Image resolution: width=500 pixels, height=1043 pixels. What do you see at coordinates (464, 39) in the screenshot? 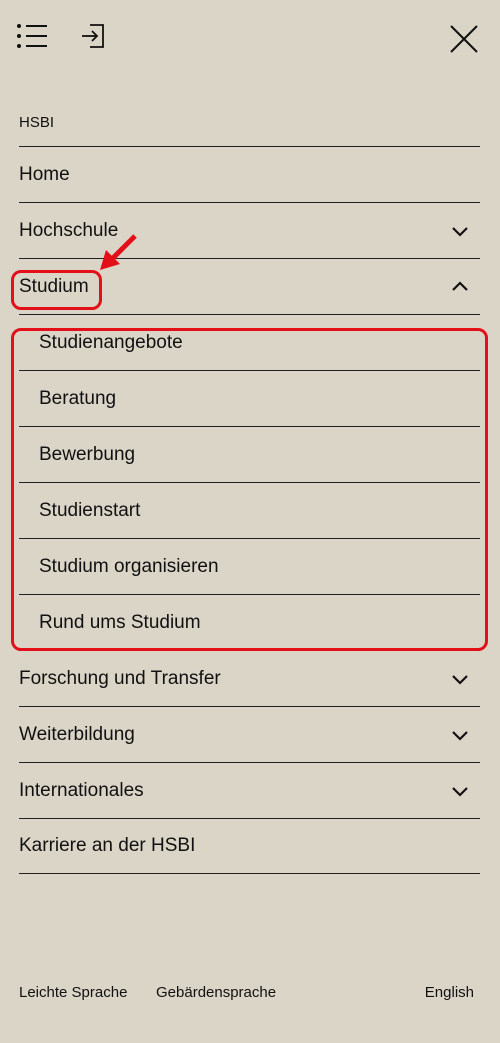
I see `close-icon` at bounding box center [464, 39].